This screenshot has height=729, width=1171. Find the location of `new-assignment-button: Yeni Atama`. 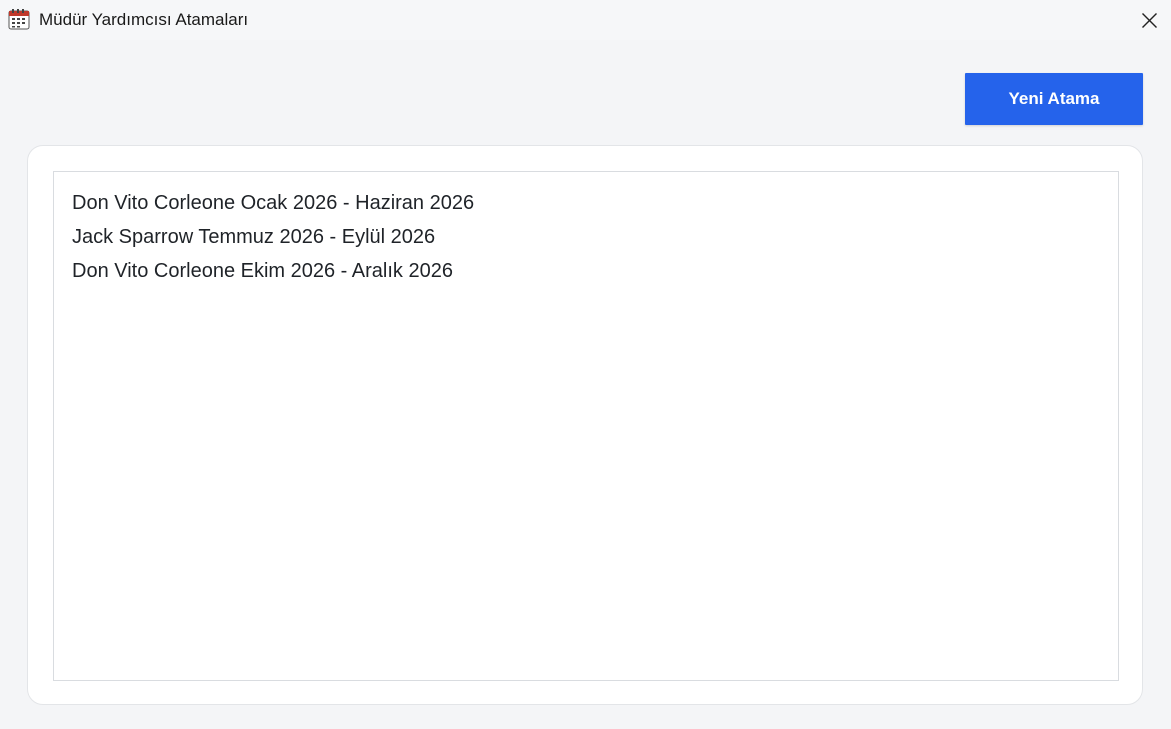

new-assignment-button: Yeni Atama is located at coordinates (1054, 99).